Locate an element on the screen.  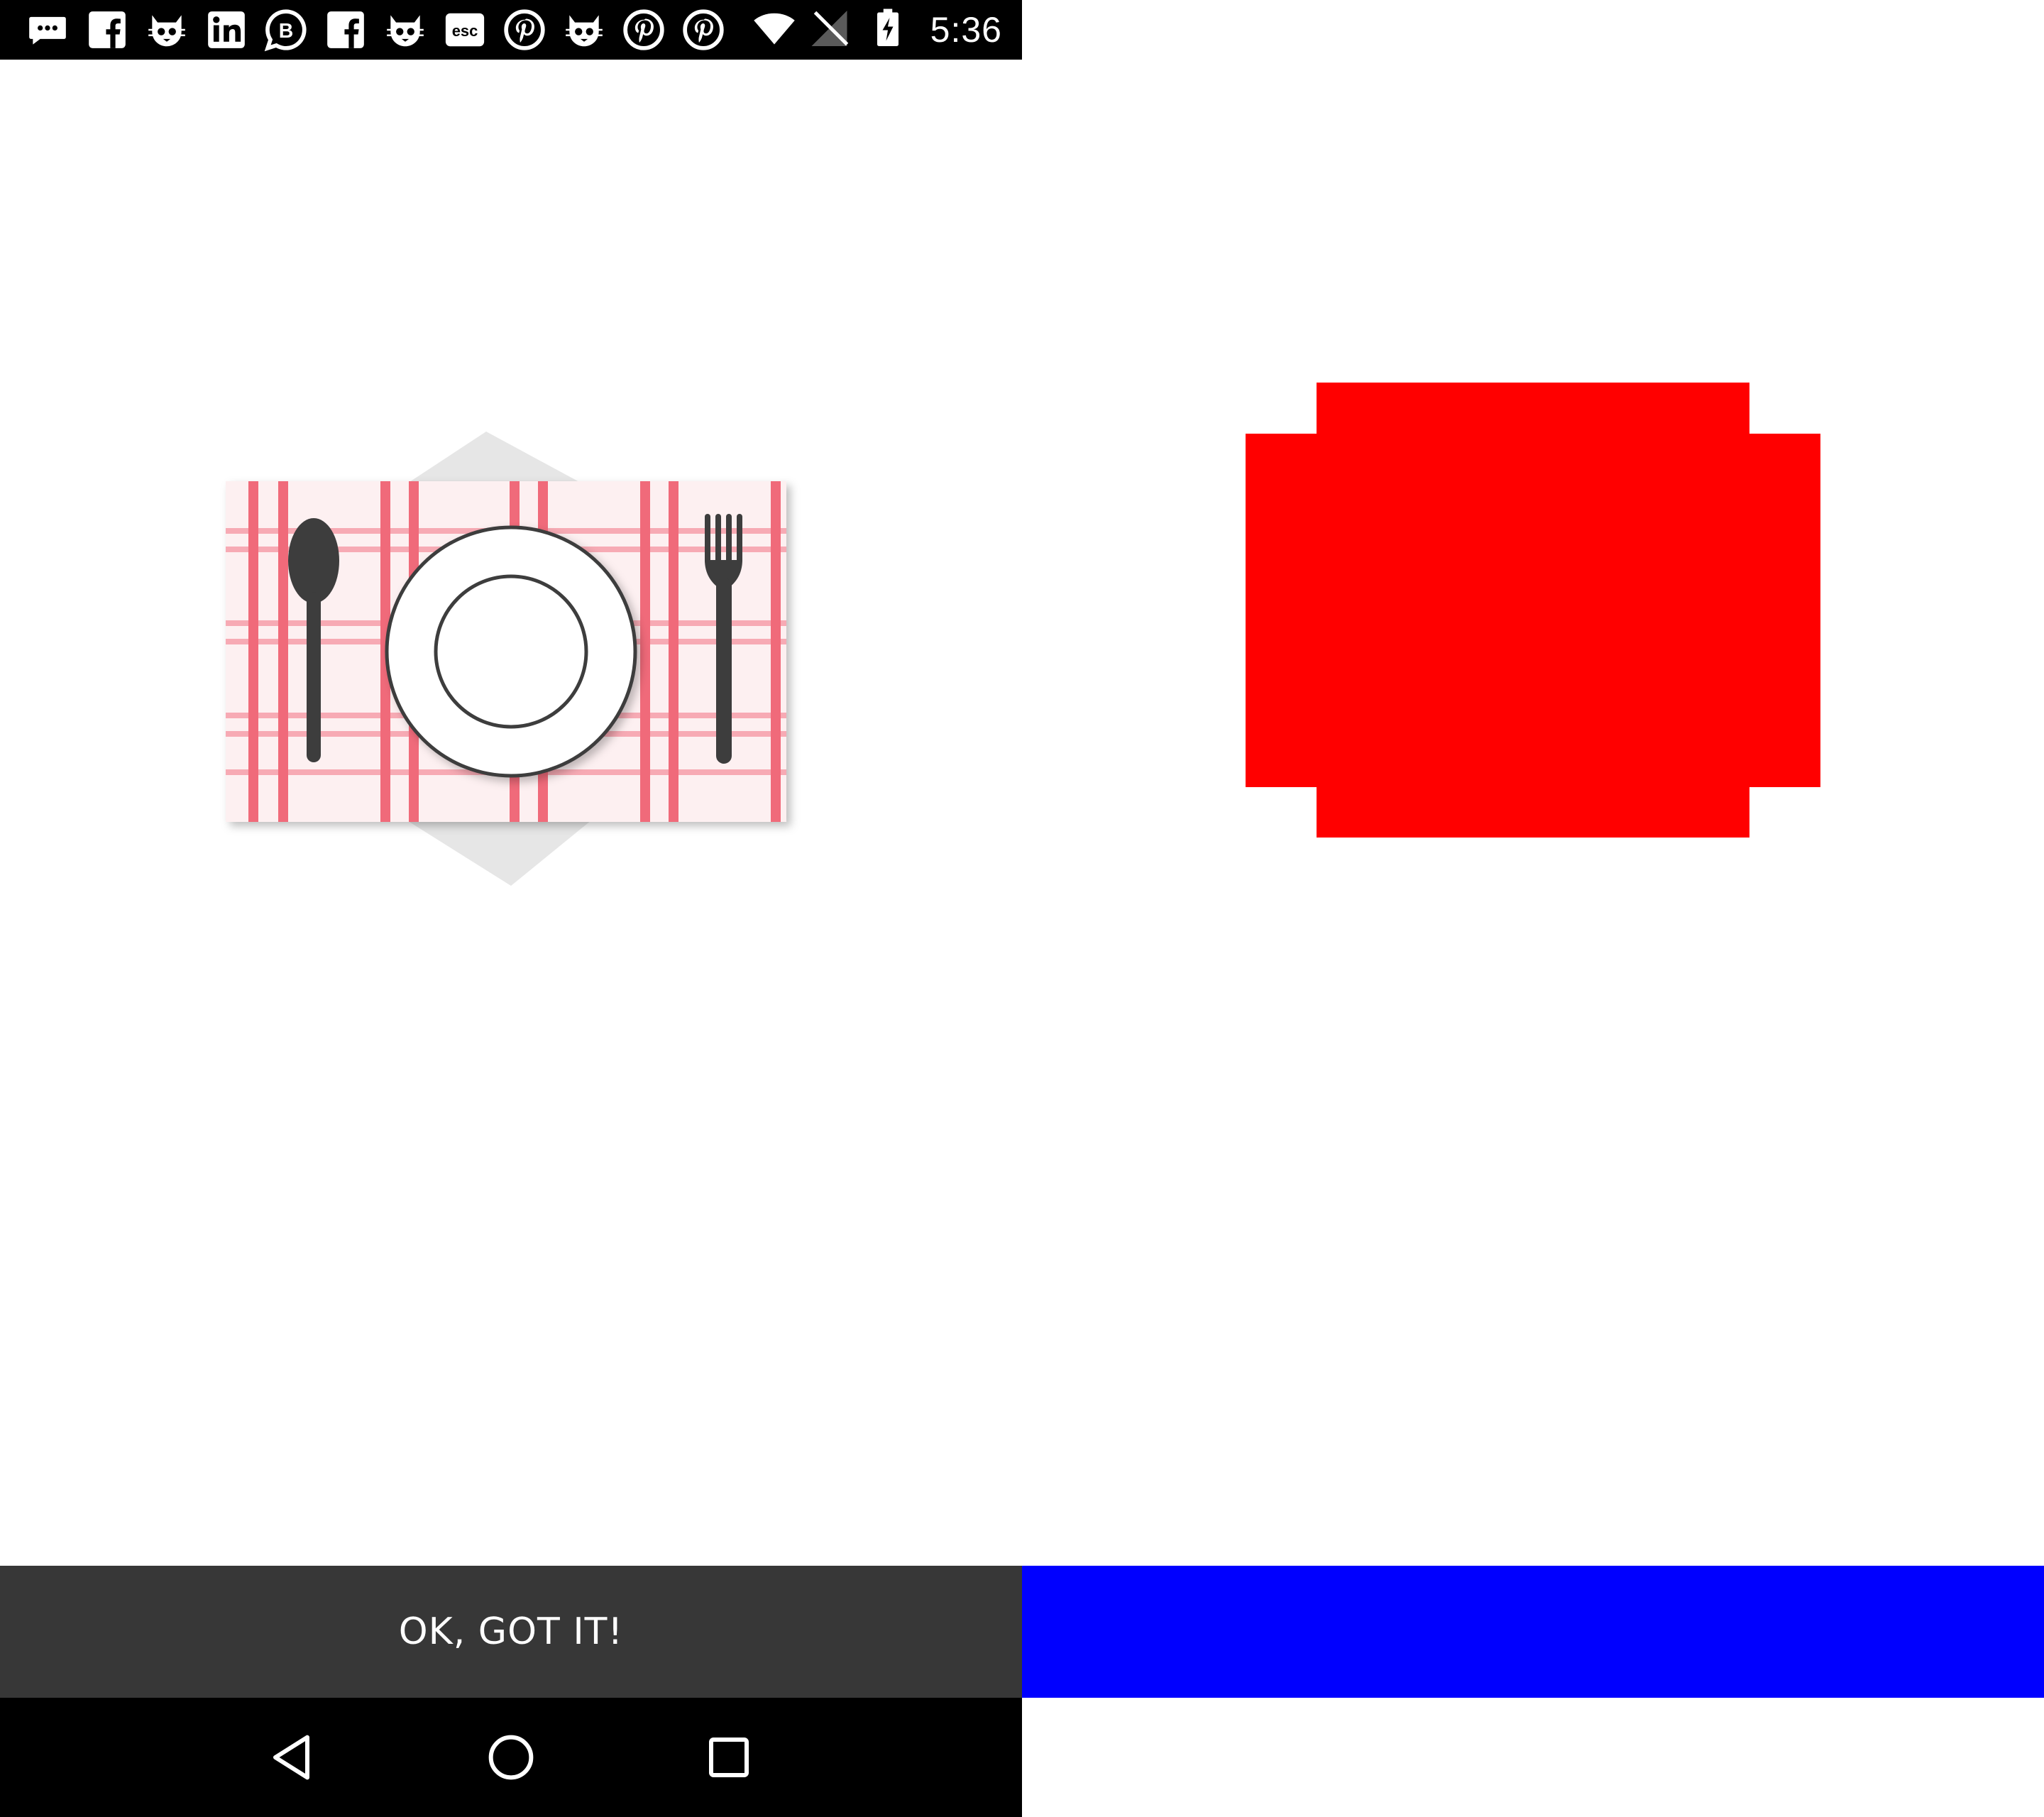
recents-icon is located at coordinates (728, 1757).